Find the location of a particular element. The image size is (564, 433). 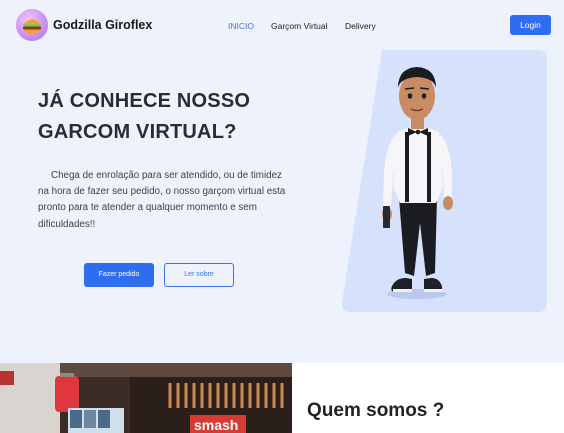

burger-logo-icon is located at coordinates (32, 25).